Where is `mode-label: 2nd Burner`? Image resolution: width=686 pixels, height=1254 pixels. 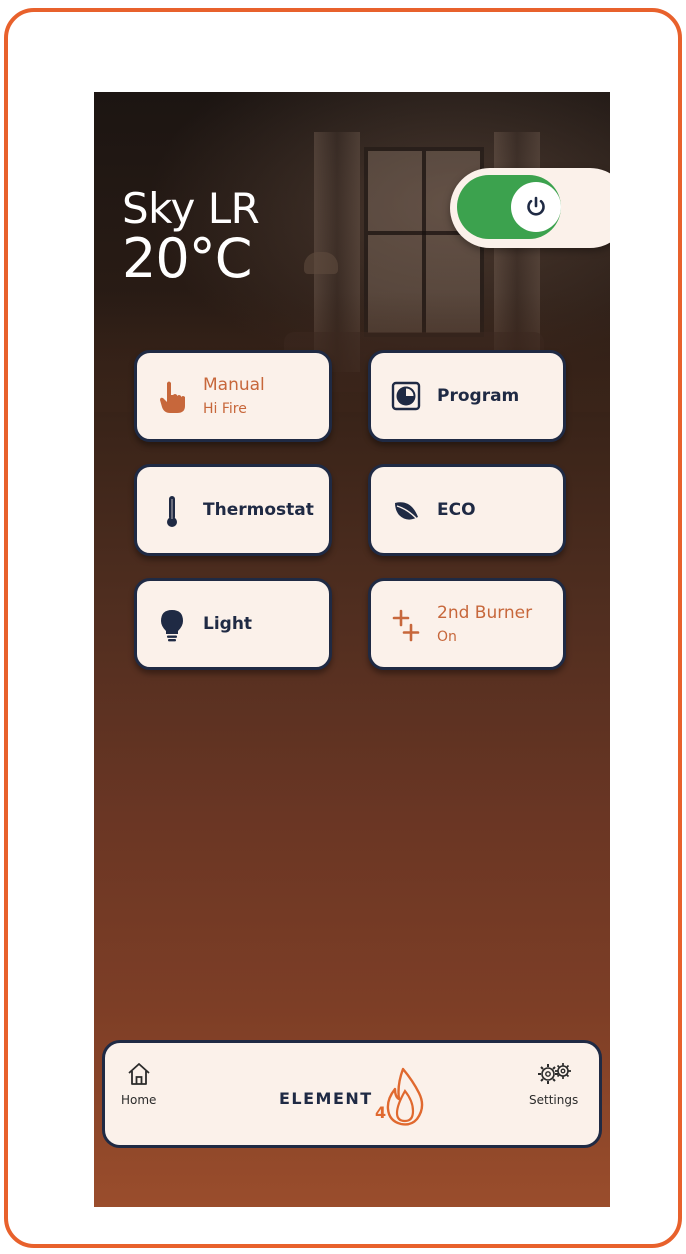 mode-label: 2nd Burner is located at coordinates (485, 613).